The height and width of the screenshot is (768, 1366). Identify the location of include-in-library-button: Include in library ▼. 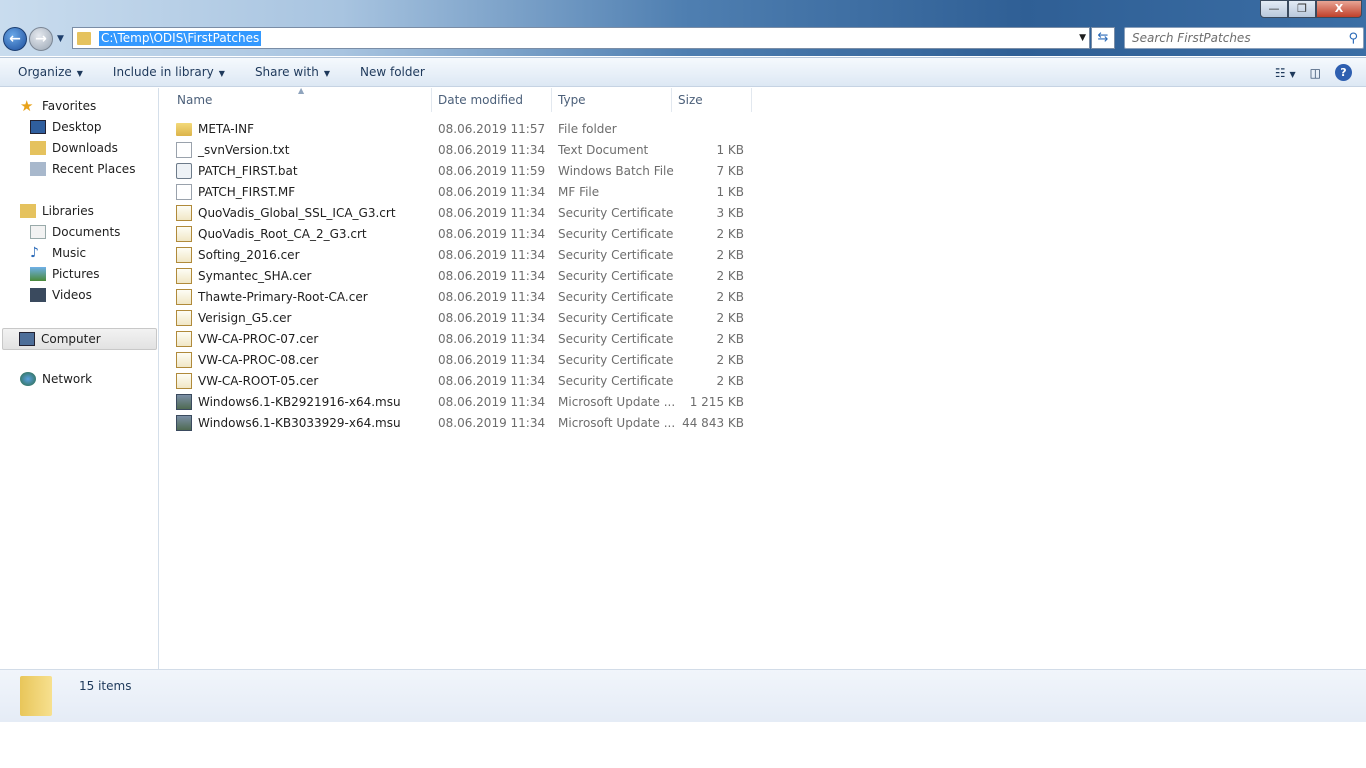
(169, 72).